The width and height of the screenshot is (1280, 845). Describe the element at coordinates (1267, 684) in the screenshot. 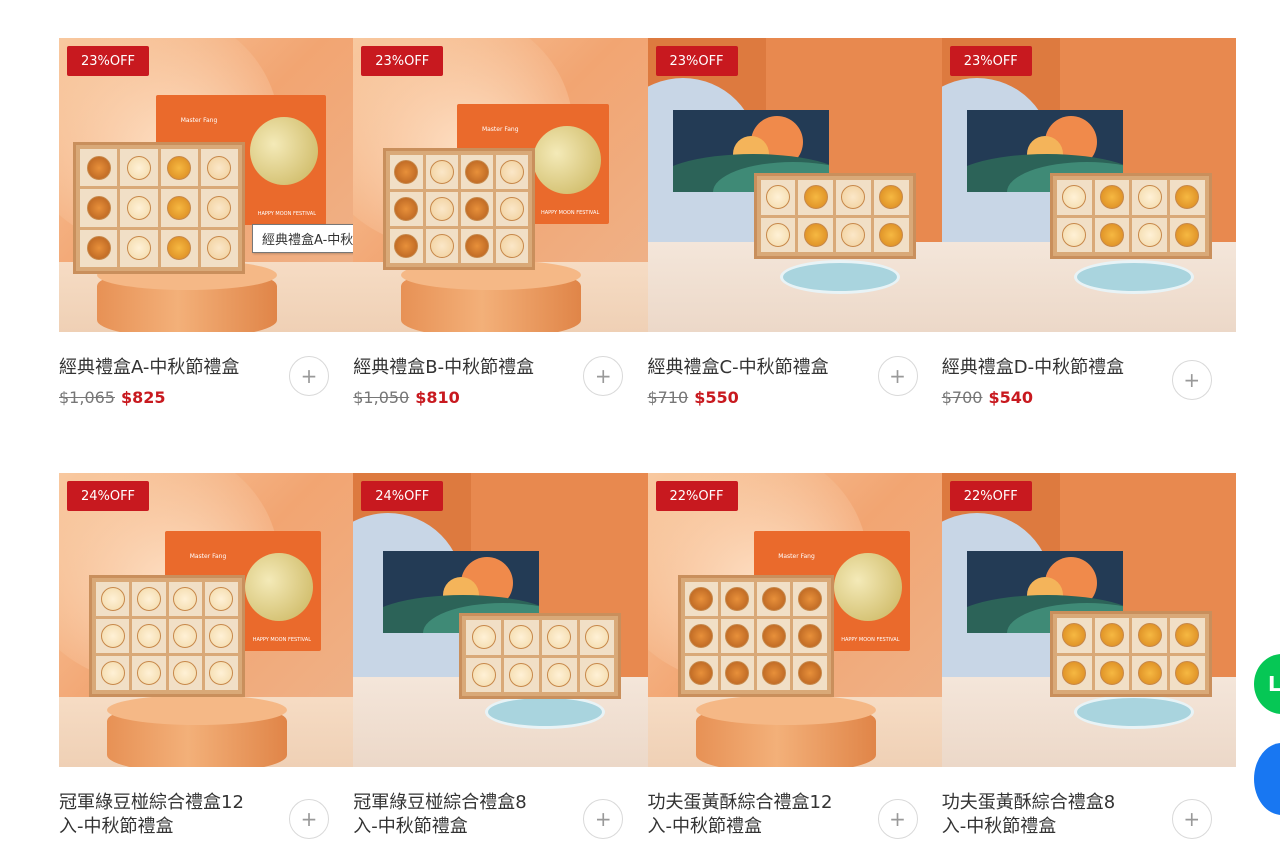

I see `line-chat-button: L` at that location.